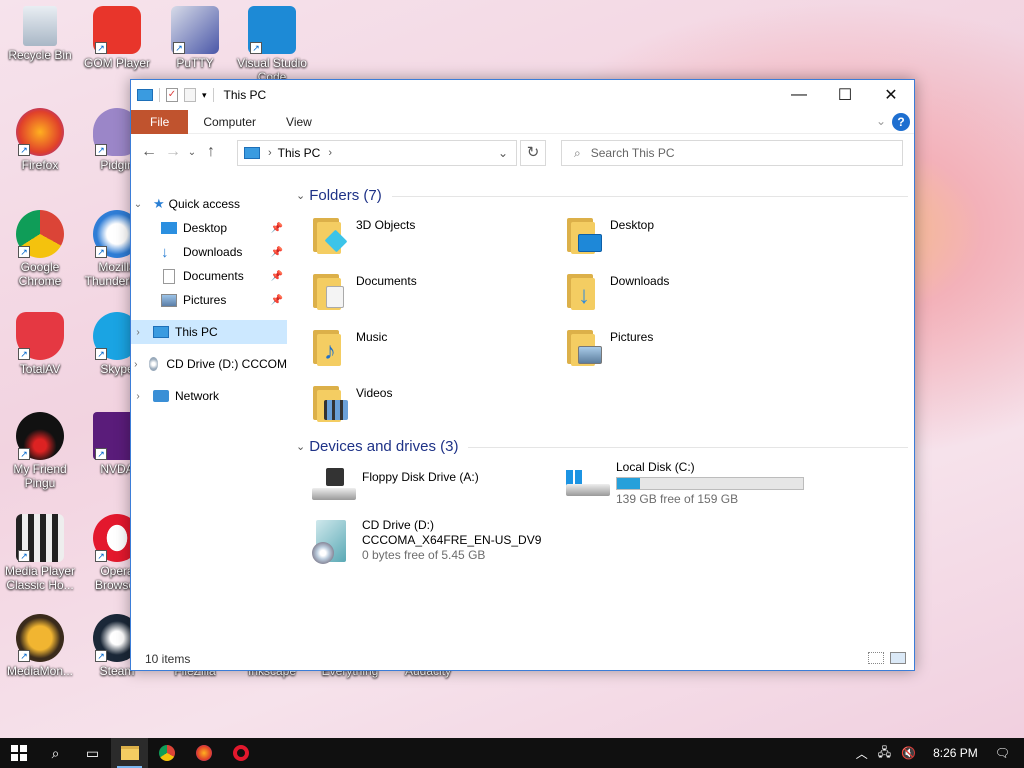 This screenshot has height=768, width=1024. What do you see at coordinates (608, 346) in the screenshot?
I see `folder-pictures: Pictures` at bounding box center [608, 346].